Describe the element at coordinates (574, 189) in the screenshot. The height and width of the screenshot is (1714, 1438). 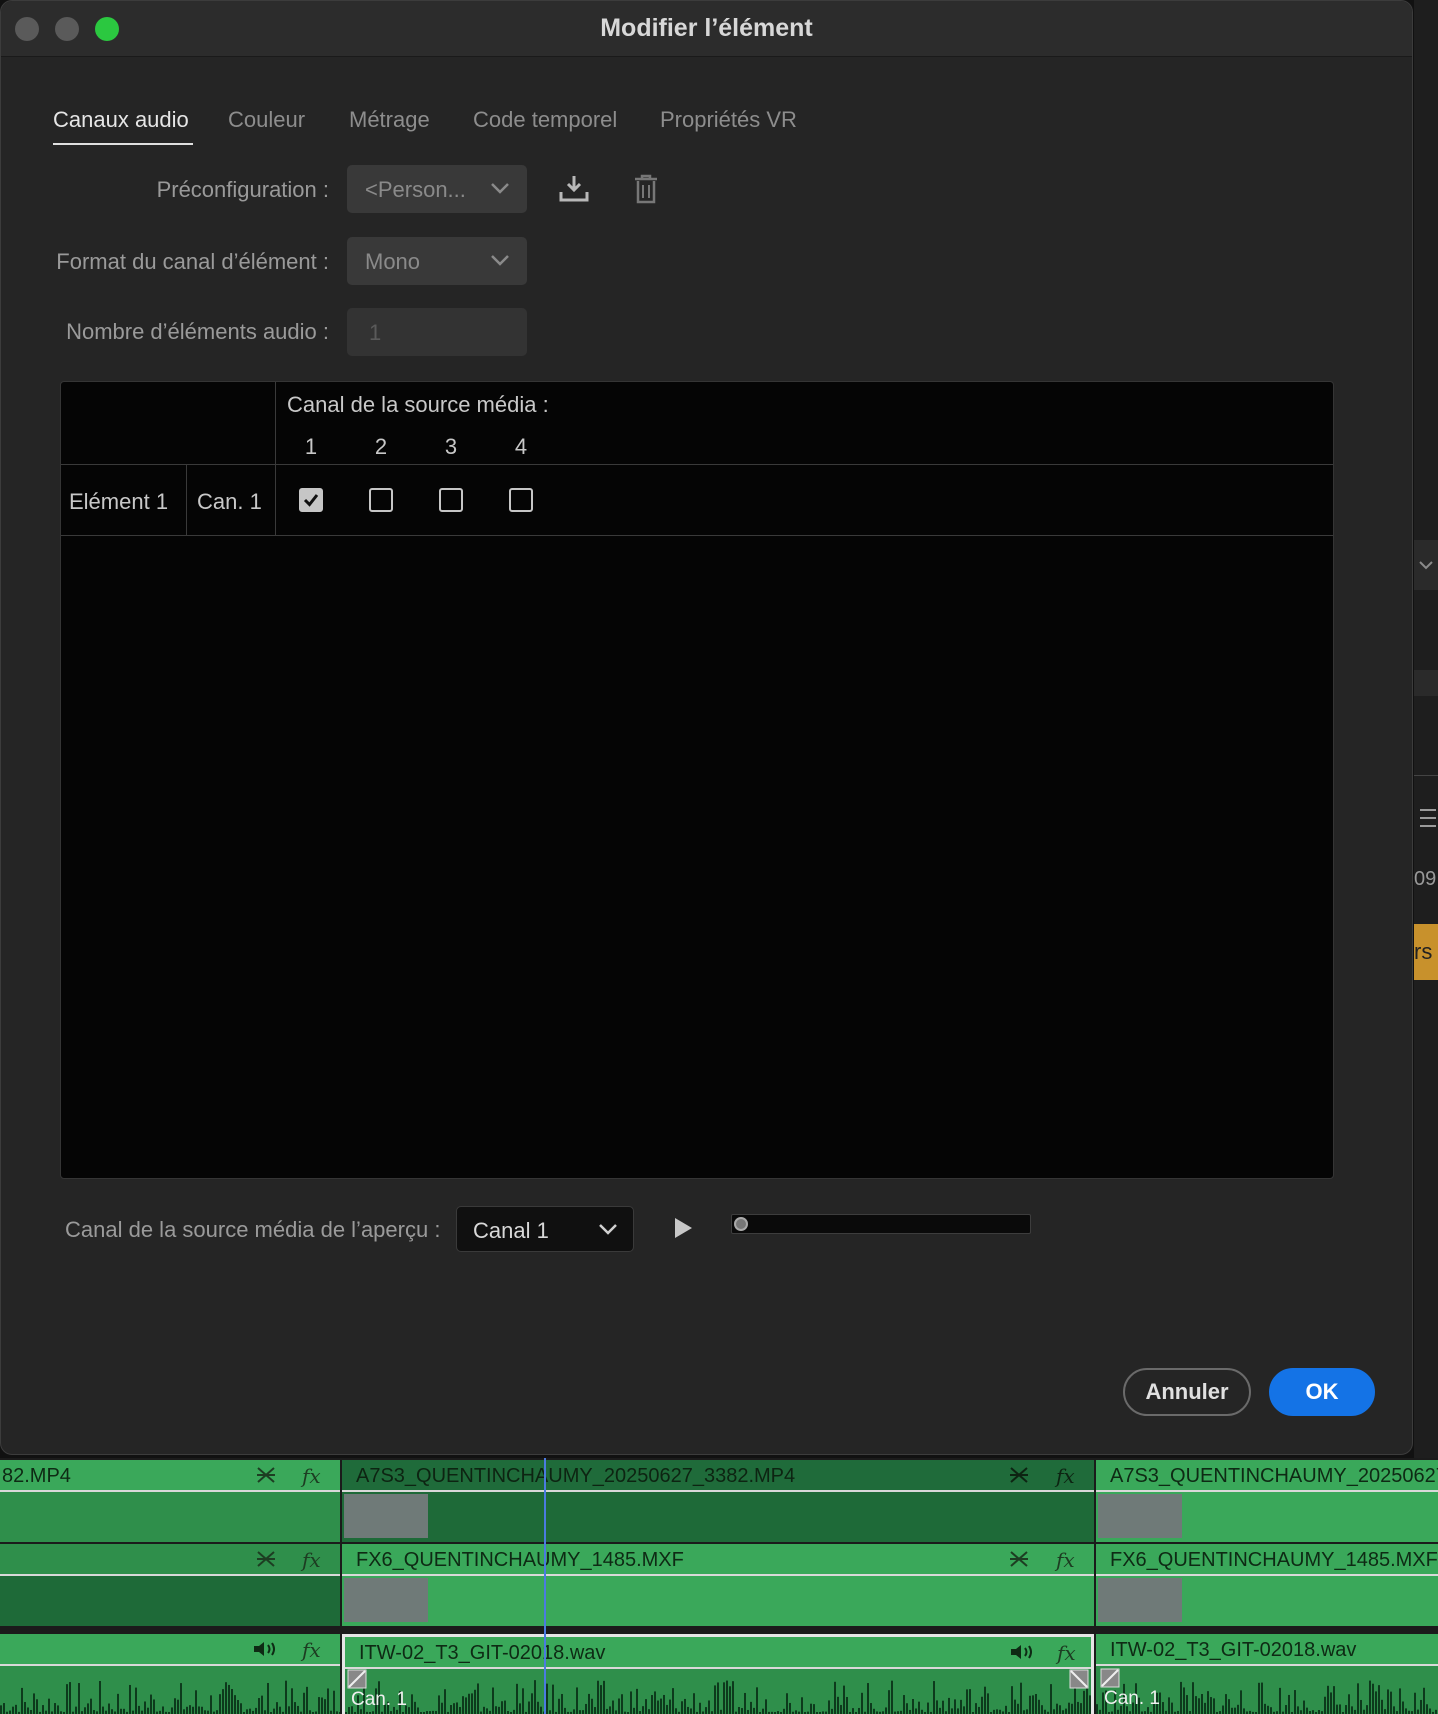
I see `save-preset-icon` at that location.